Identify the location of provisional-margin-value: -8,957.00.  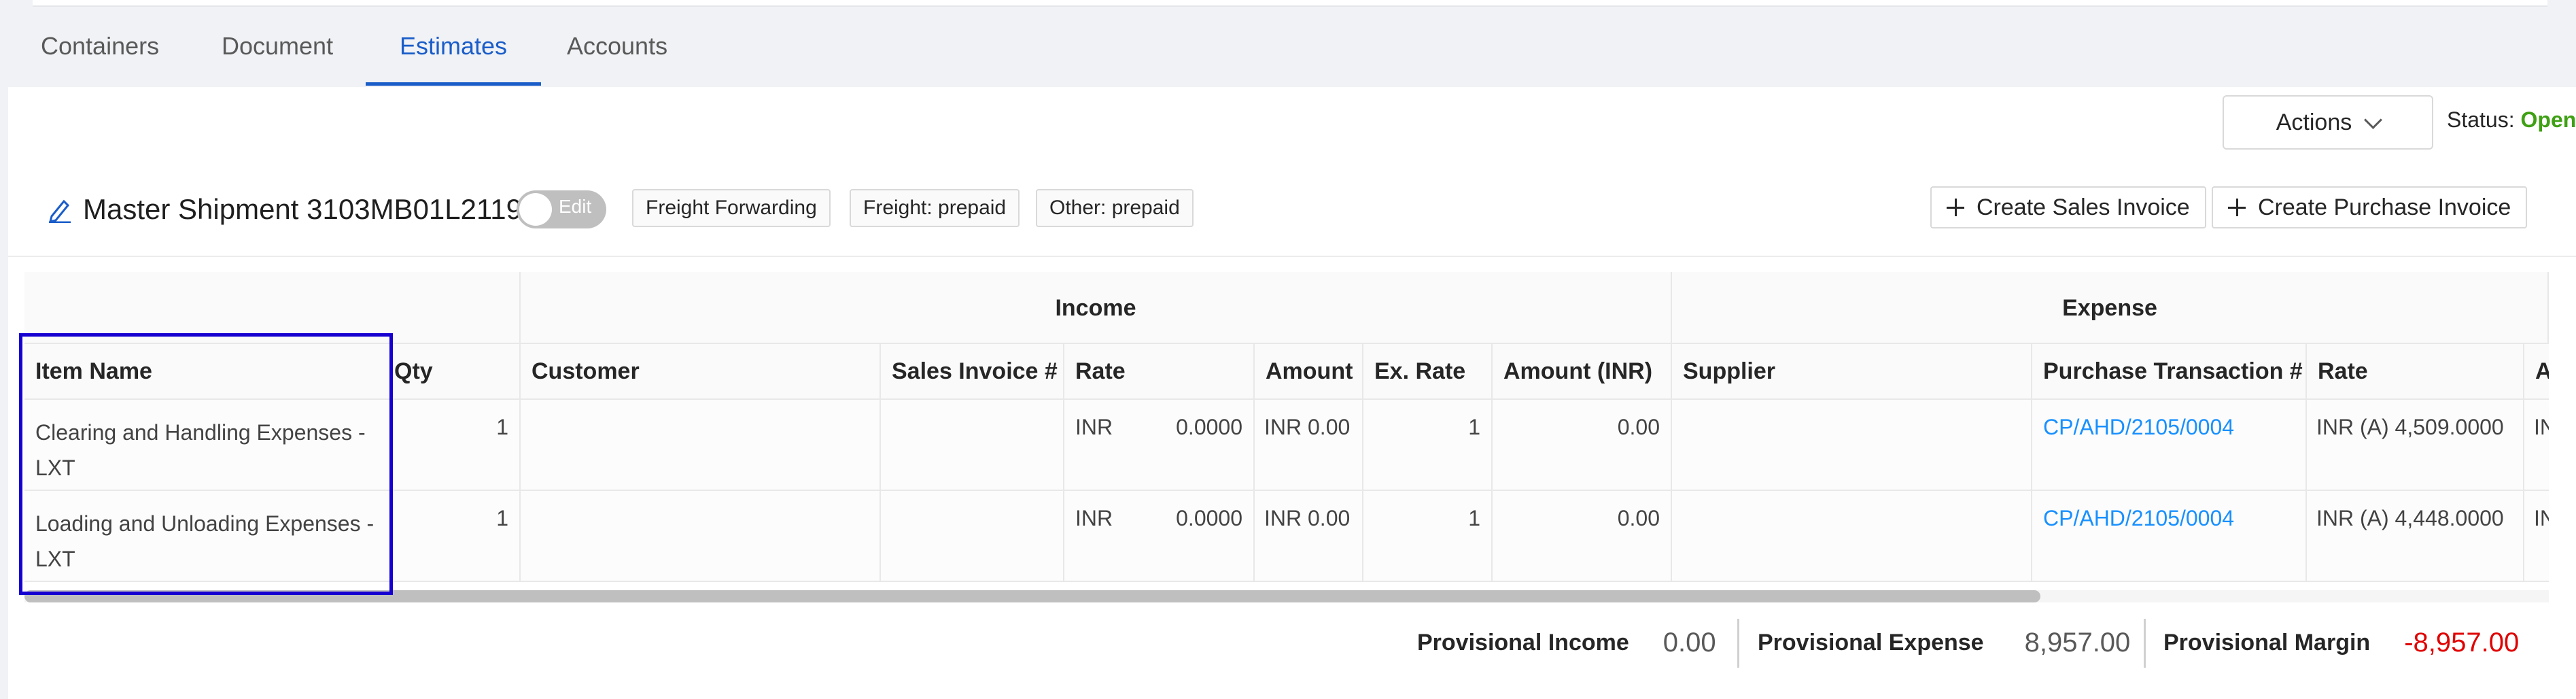
(2462, 642).